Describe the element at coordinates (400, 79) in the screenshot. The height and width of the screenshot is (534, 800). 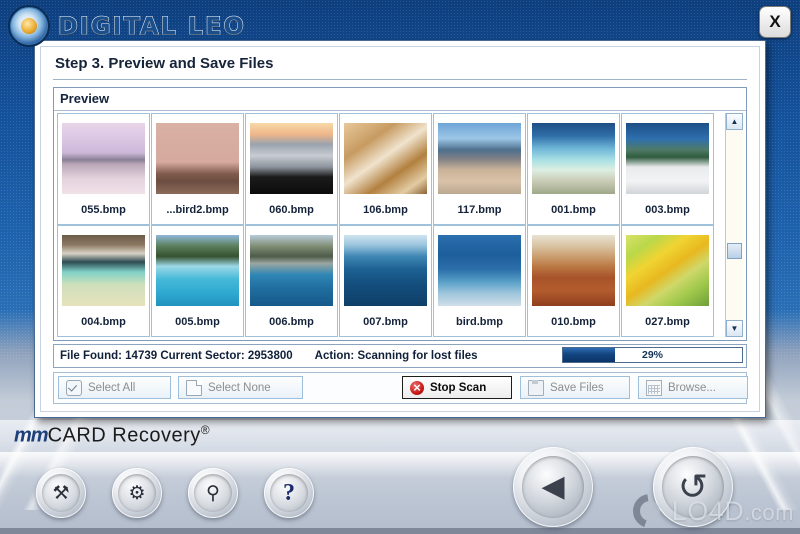
I see `title-divider` at that location.